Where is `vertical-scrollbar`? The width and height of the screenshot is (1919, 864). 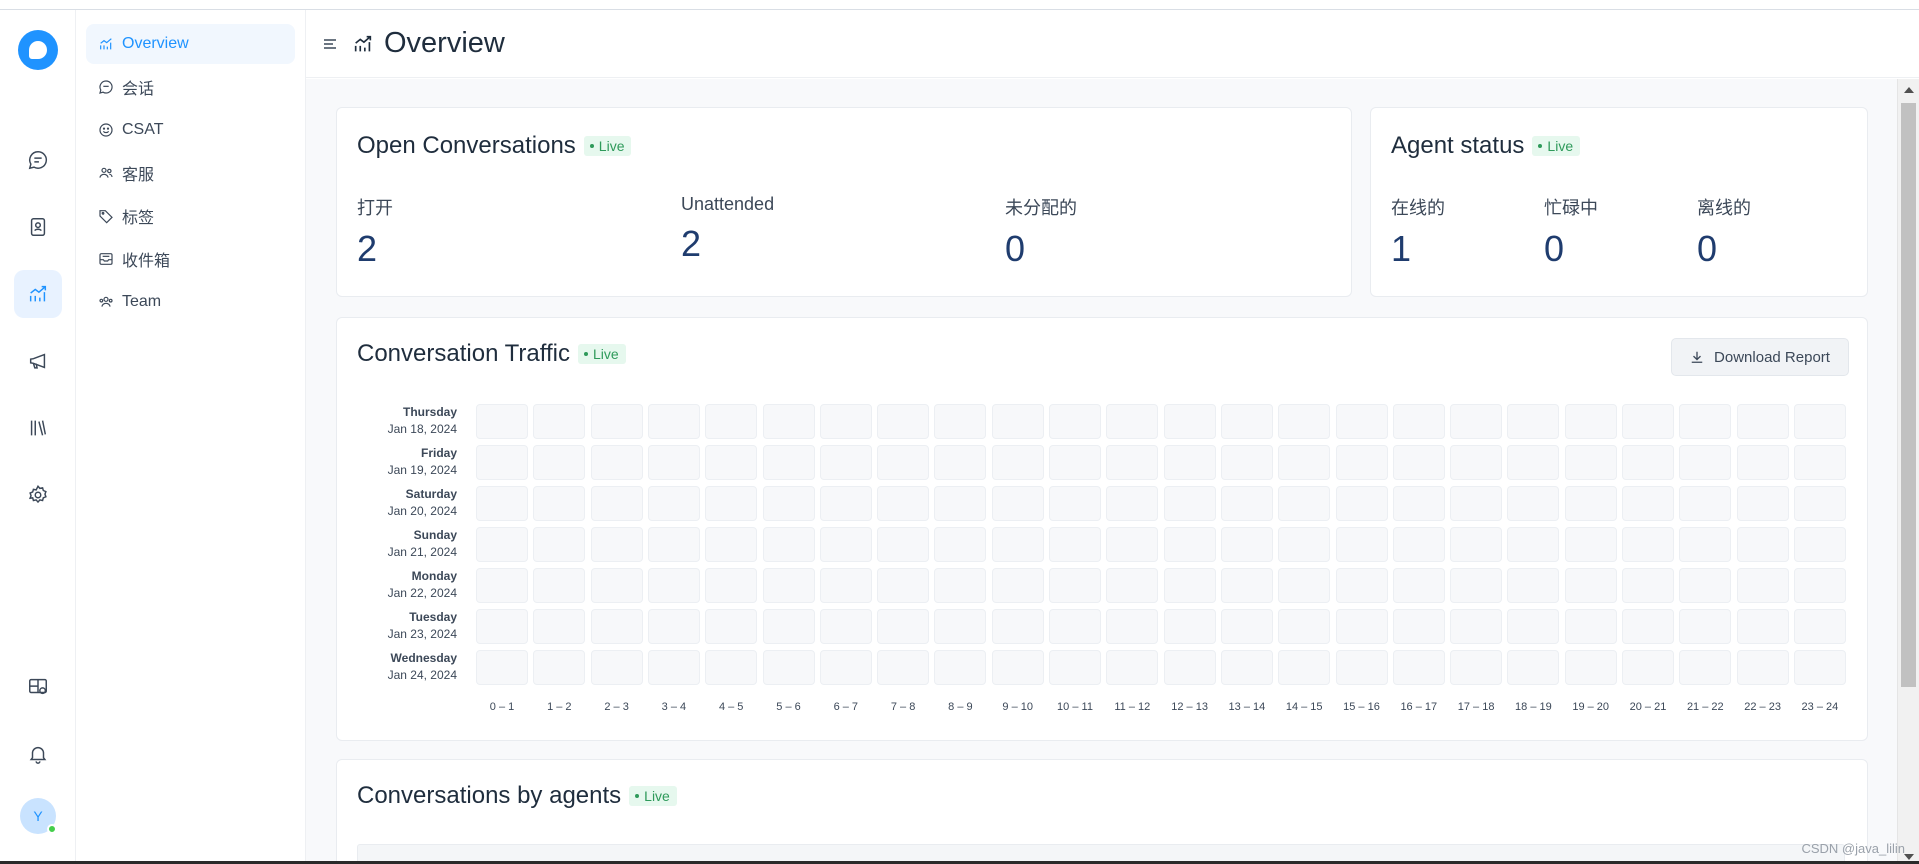
vertical-scrollbar is located at coordinates (1908, 471).